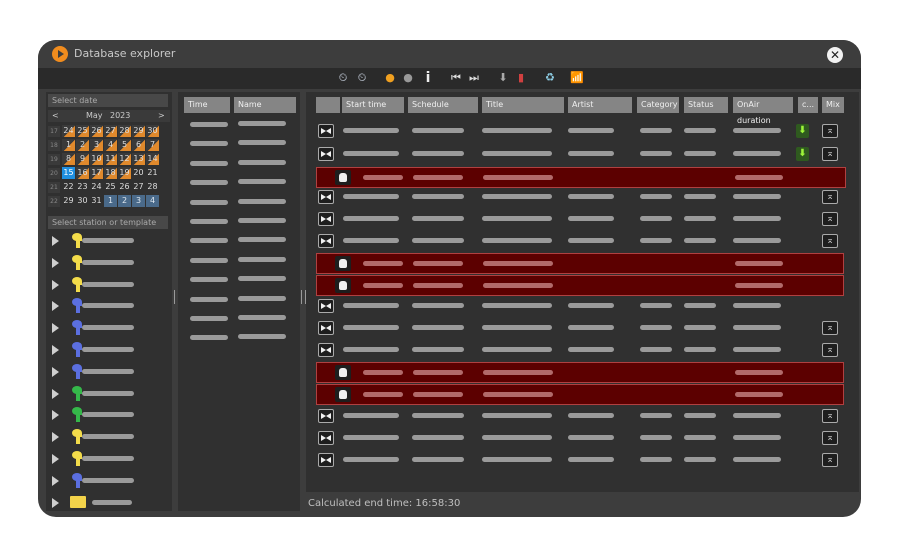 The height and width of the screenshot is (556, 900). What do you see at coordinates (833, 105) in the screenshot?
I see `column-header: Mix` at bounding box center [833, 105].